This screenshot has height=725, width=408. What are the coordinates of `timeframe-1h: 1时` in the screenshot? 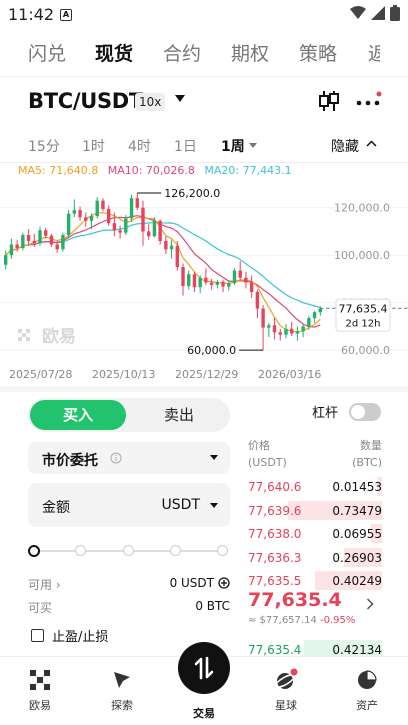 It's located at (93, 146).